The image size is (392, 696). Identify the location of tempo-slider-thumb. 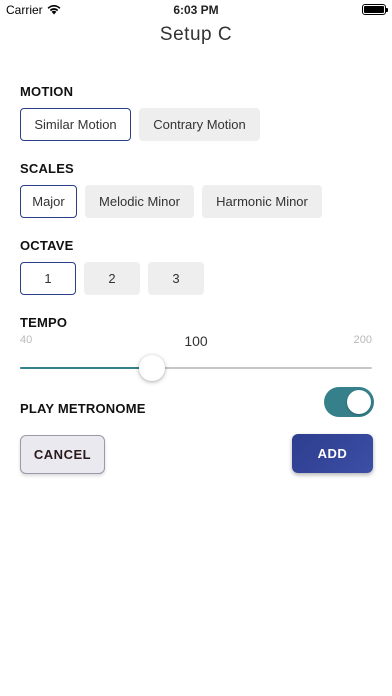
(152, 368).